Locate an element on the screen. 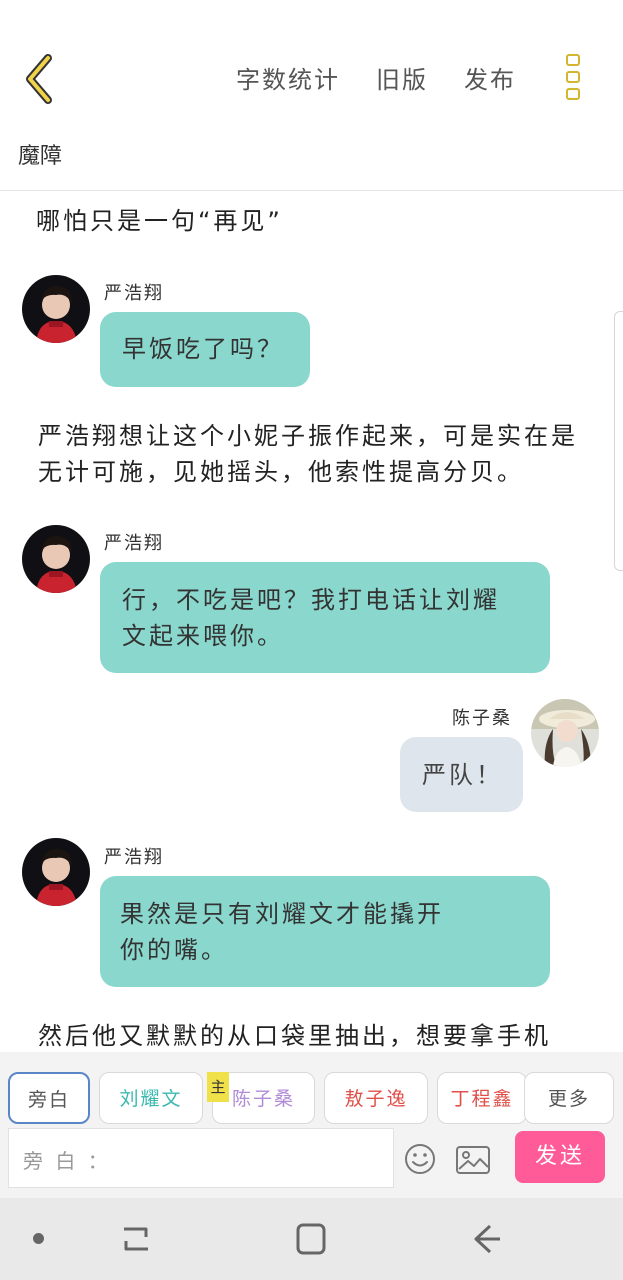  back-button is located at coordinates (43, 79).